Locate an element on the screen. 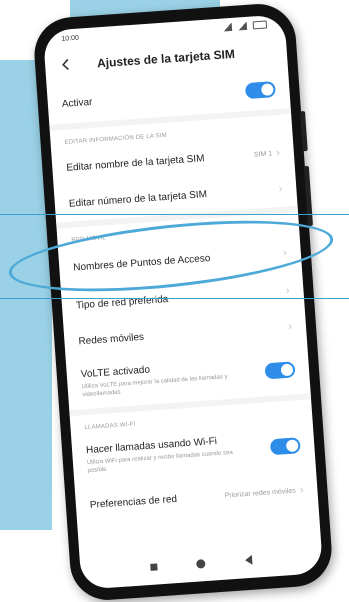  wifi-calls-toggle is located at coordinates (285, 446).